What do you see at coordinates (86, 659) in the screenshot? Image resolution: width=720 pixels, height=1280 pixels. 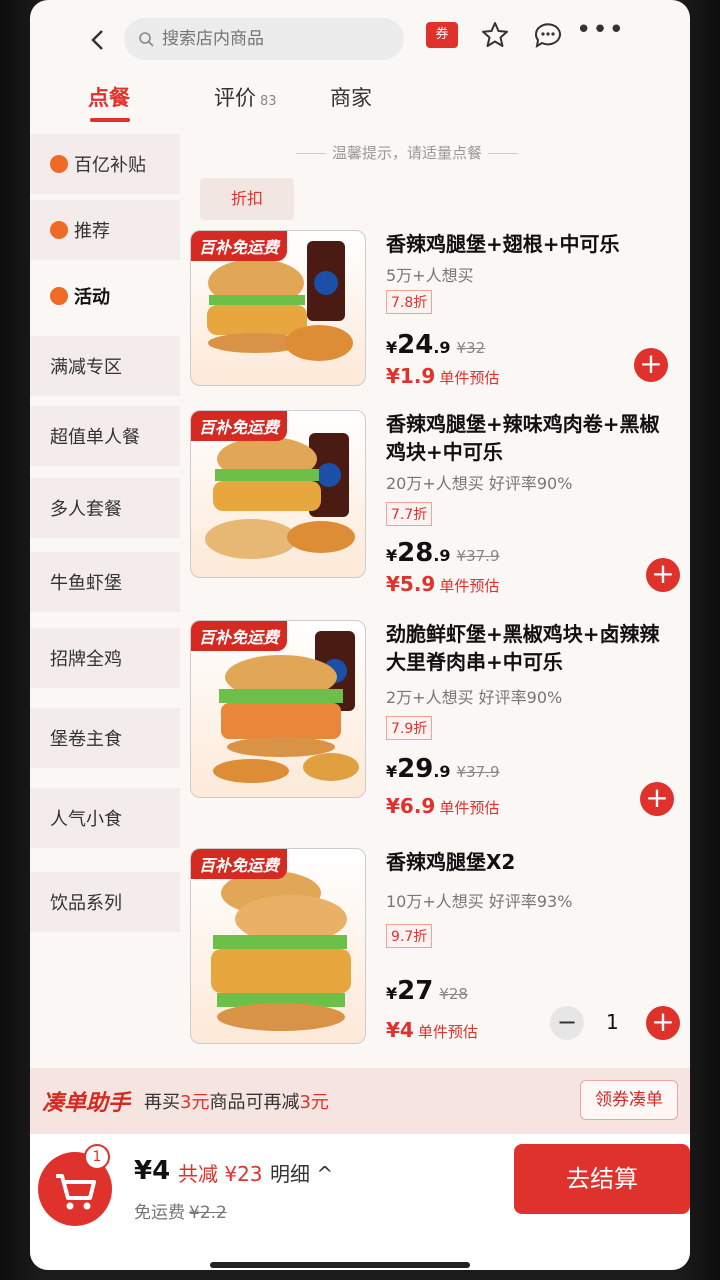 I see `sidebar-item-label: 招牌全鸡` at bounding box center [86, 659].